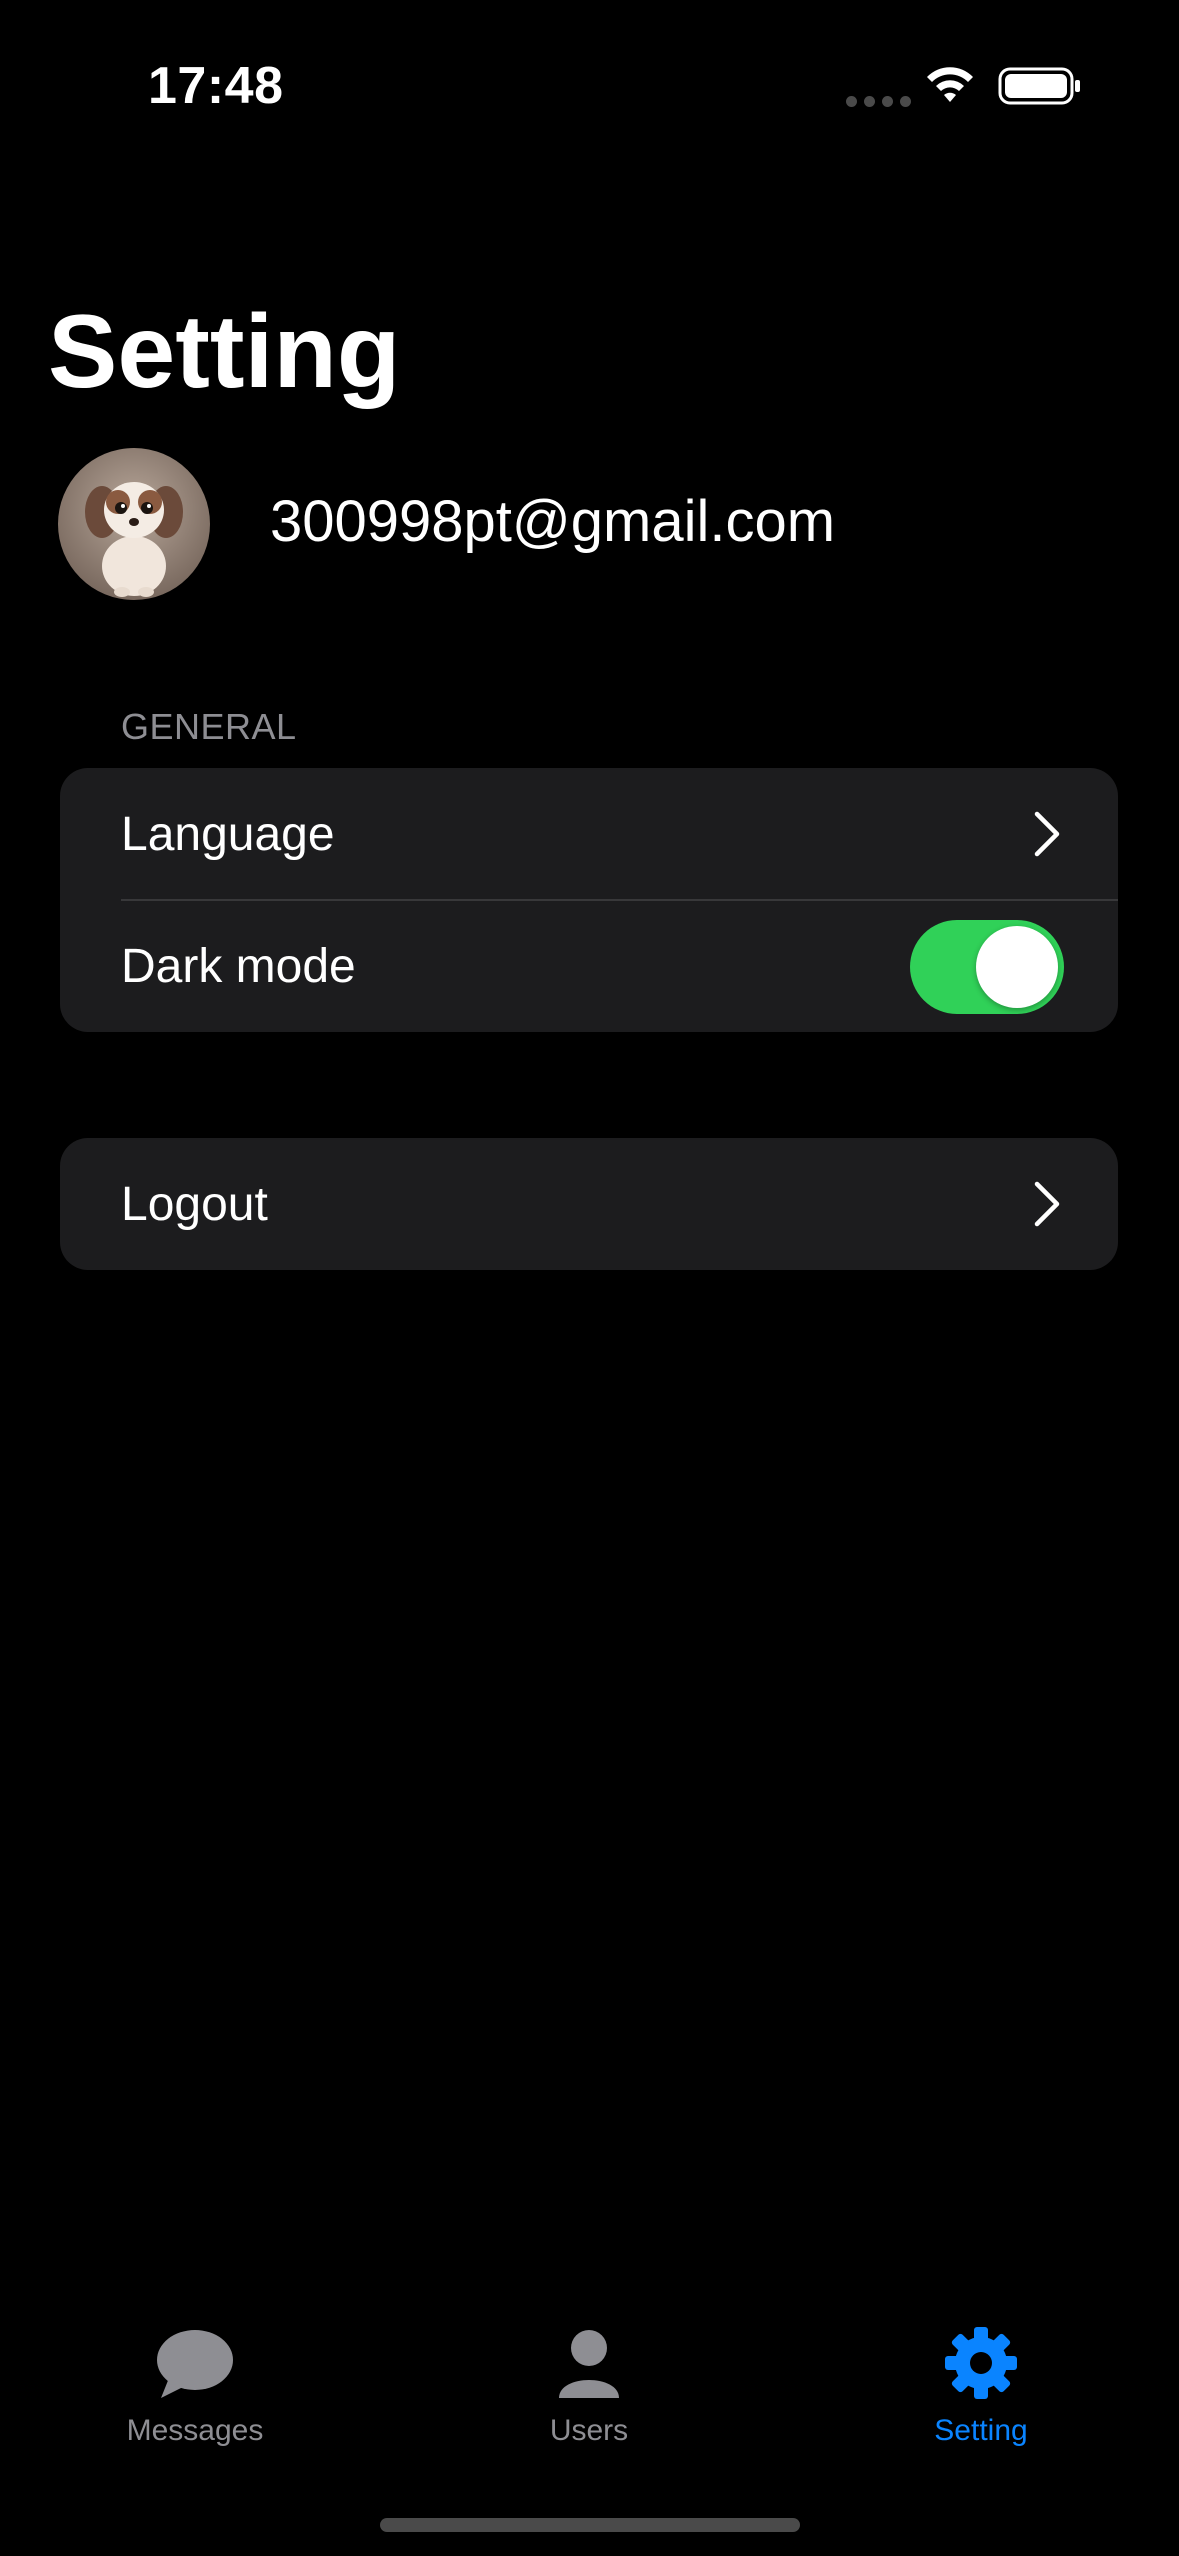 The image size is (1179, 2556). What do you see at coordinates (590, 2525) in the screenshot?
I see `home-indicator` at bounding box center [590, 2525].